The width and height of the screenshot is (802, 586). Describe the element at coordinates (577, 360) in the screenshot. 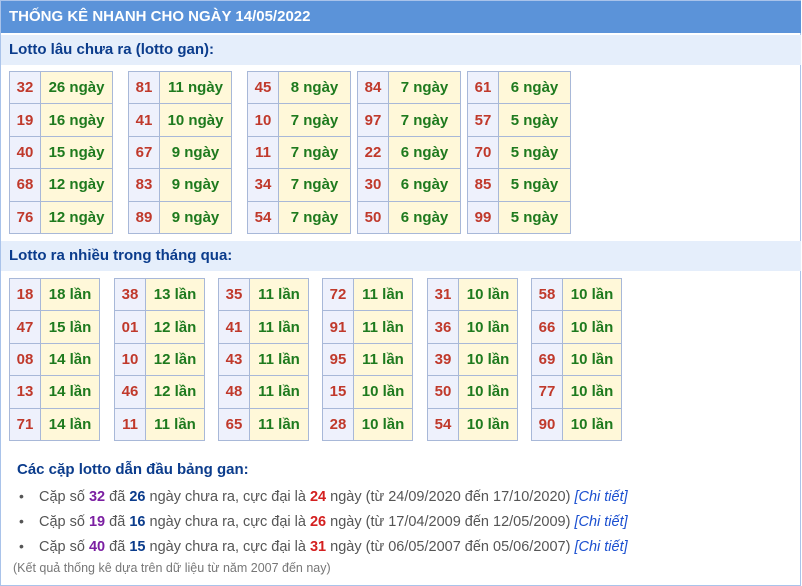

I see `table-row: 69 10 lần` at that location.